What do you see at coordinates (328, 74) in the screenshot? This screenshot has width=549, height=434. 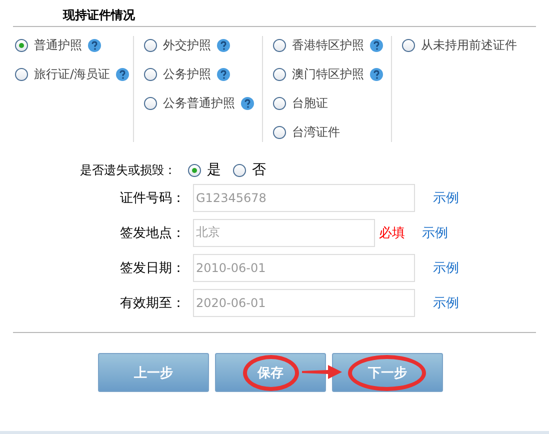 I see `radio-label: 澳门特区护照` at bounding box center [328, 74].